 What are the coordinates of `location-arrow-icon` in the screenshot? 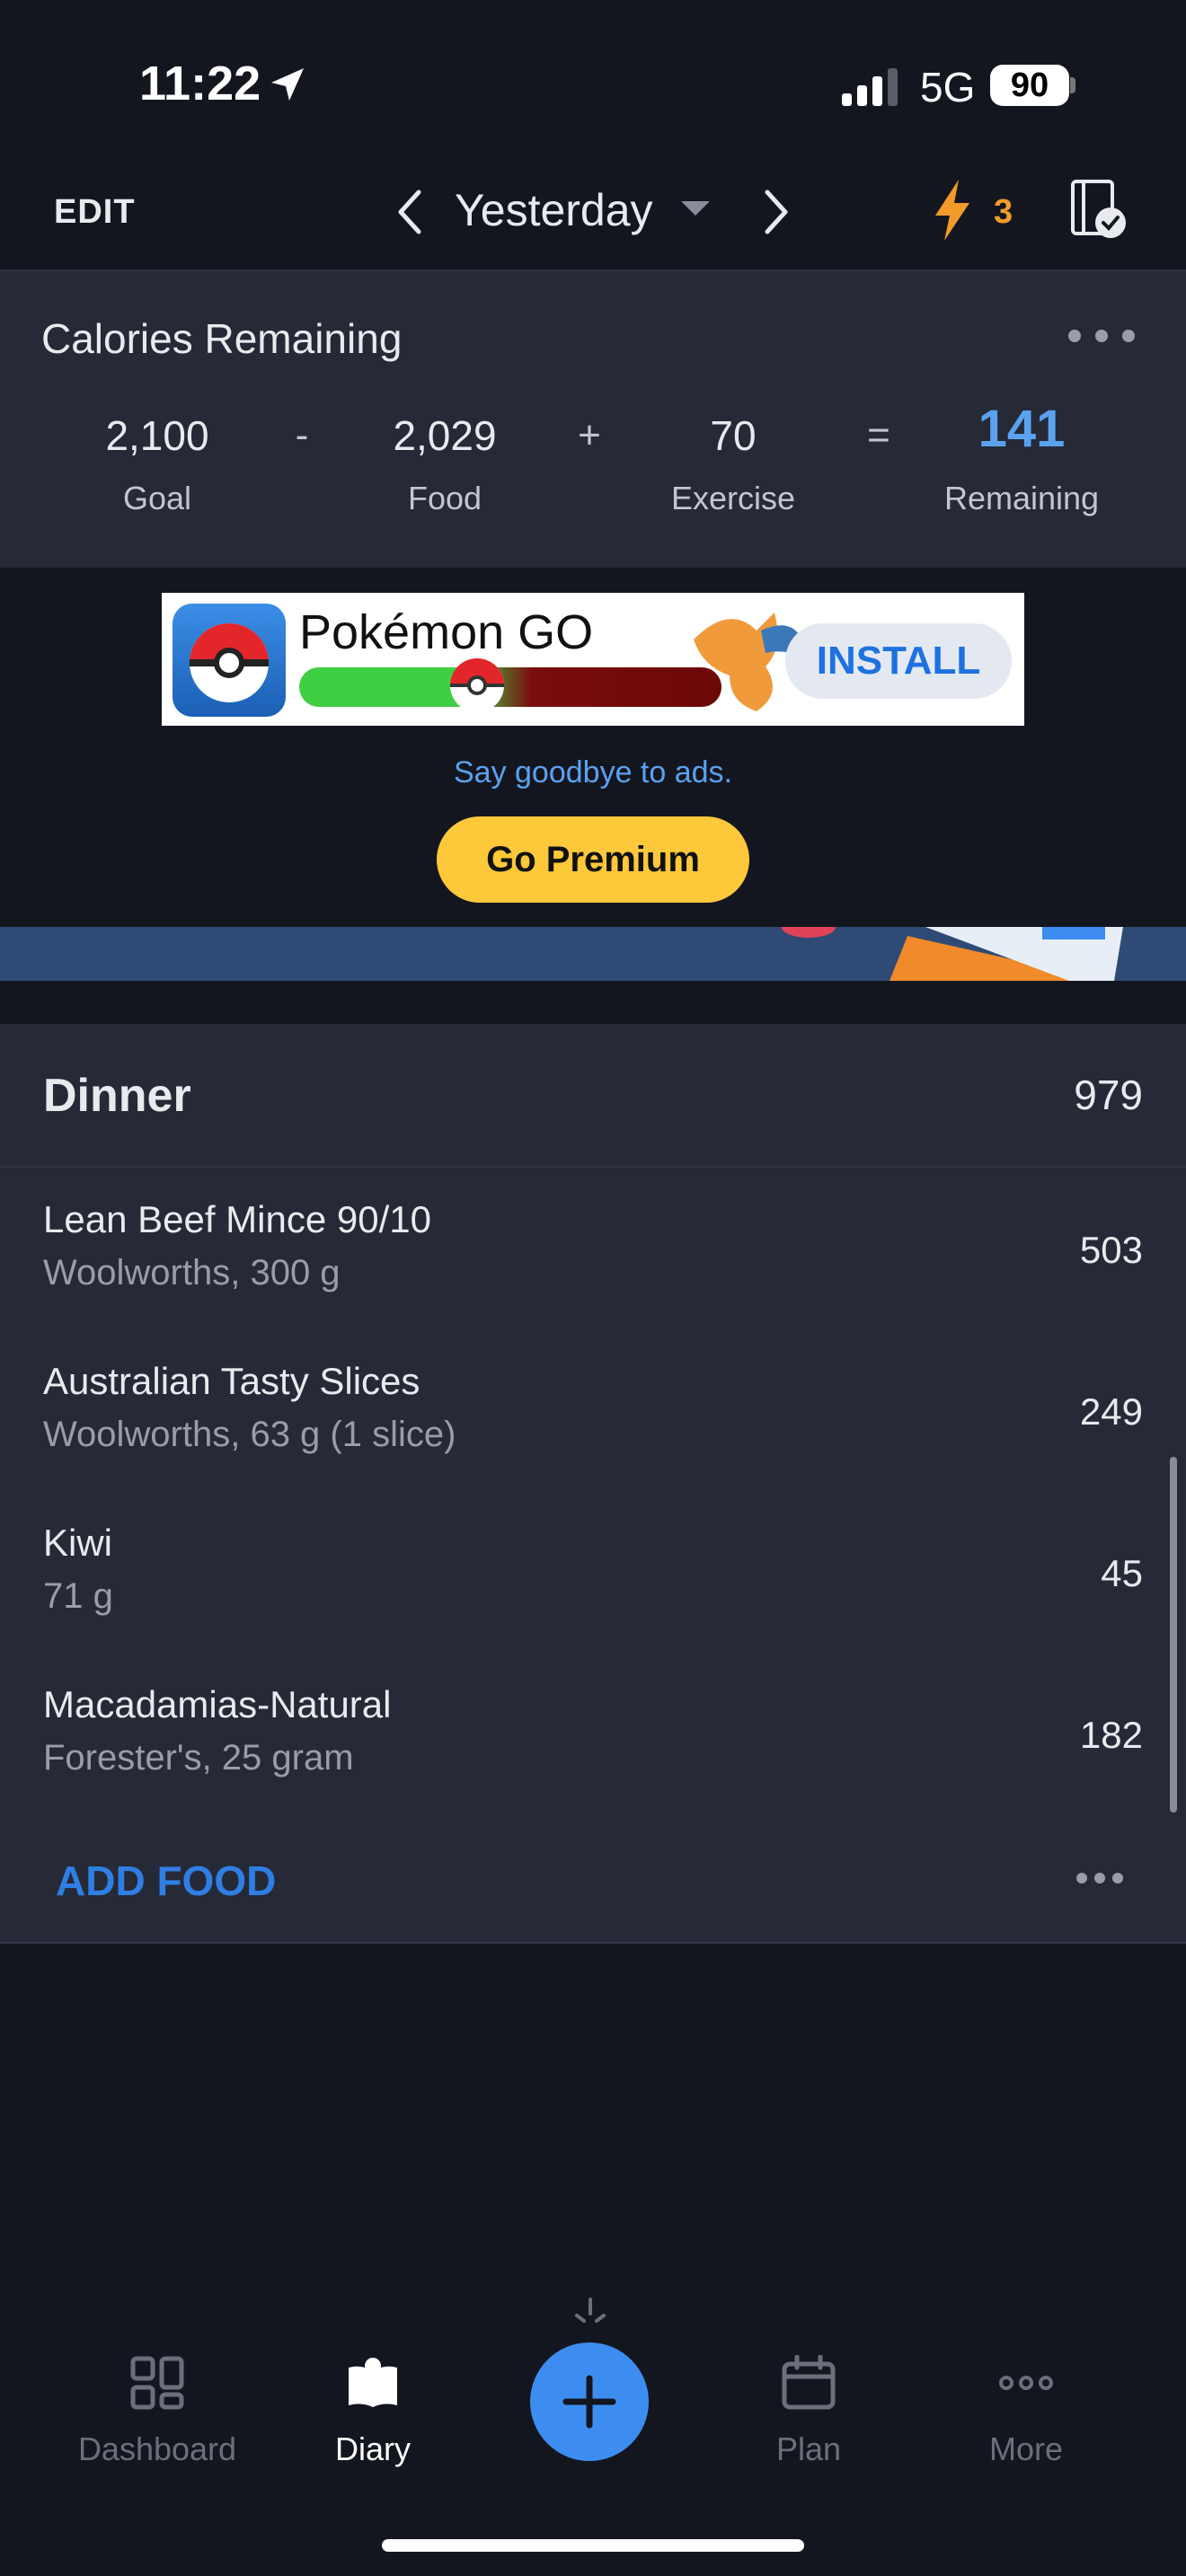 It's located at (287, 84).